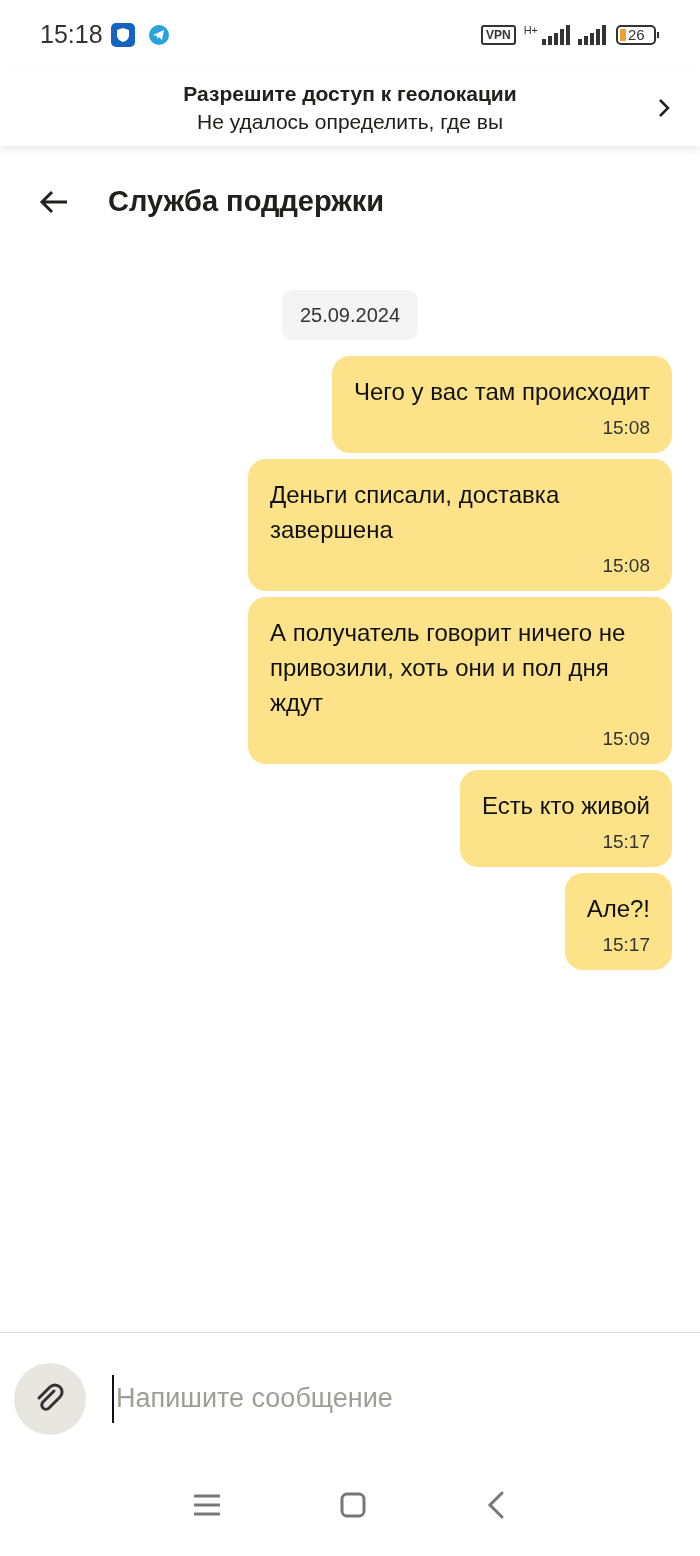  What do you see at coordinates (71, 35) in the screenshot?
I see `status-time: 15:18` at bounding box center [71, 35].